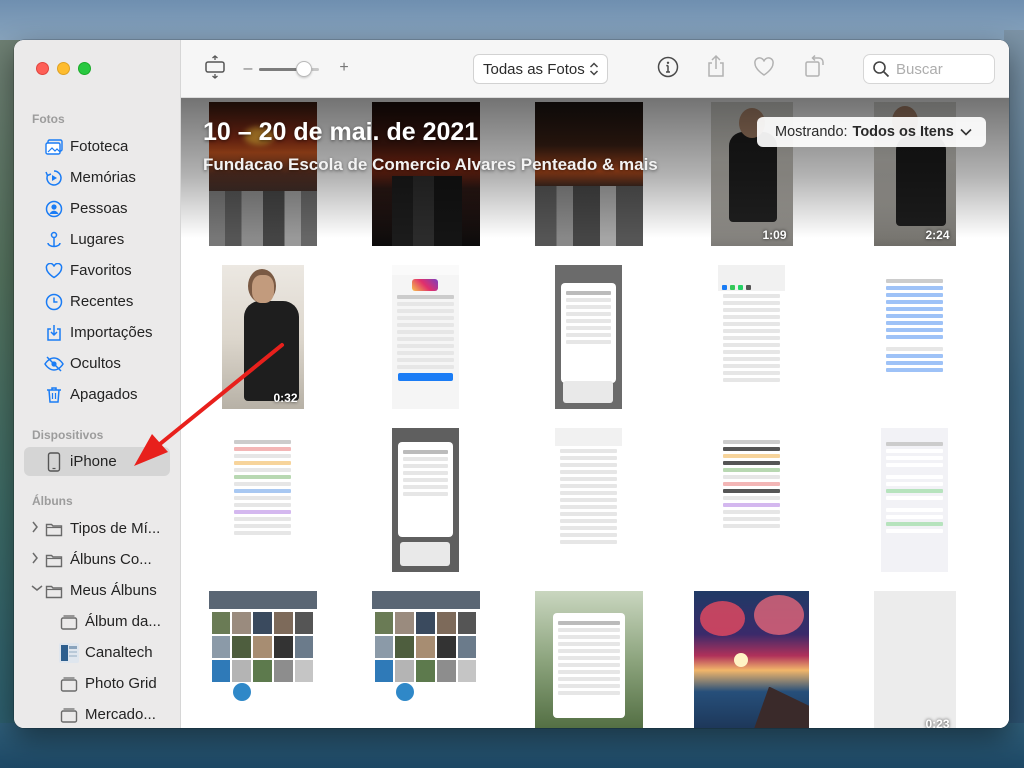 The image size is (1024, 768). Describe the element at coordinates (42, 68) in the screenshot. I see `close-button` at that location.